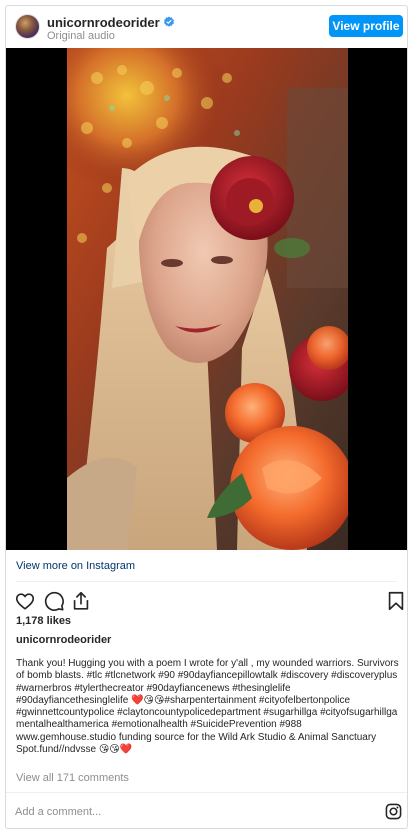  Describe the element at coordinates (252, 198) in the screenshot. I see `red-flower-hair` at that location.